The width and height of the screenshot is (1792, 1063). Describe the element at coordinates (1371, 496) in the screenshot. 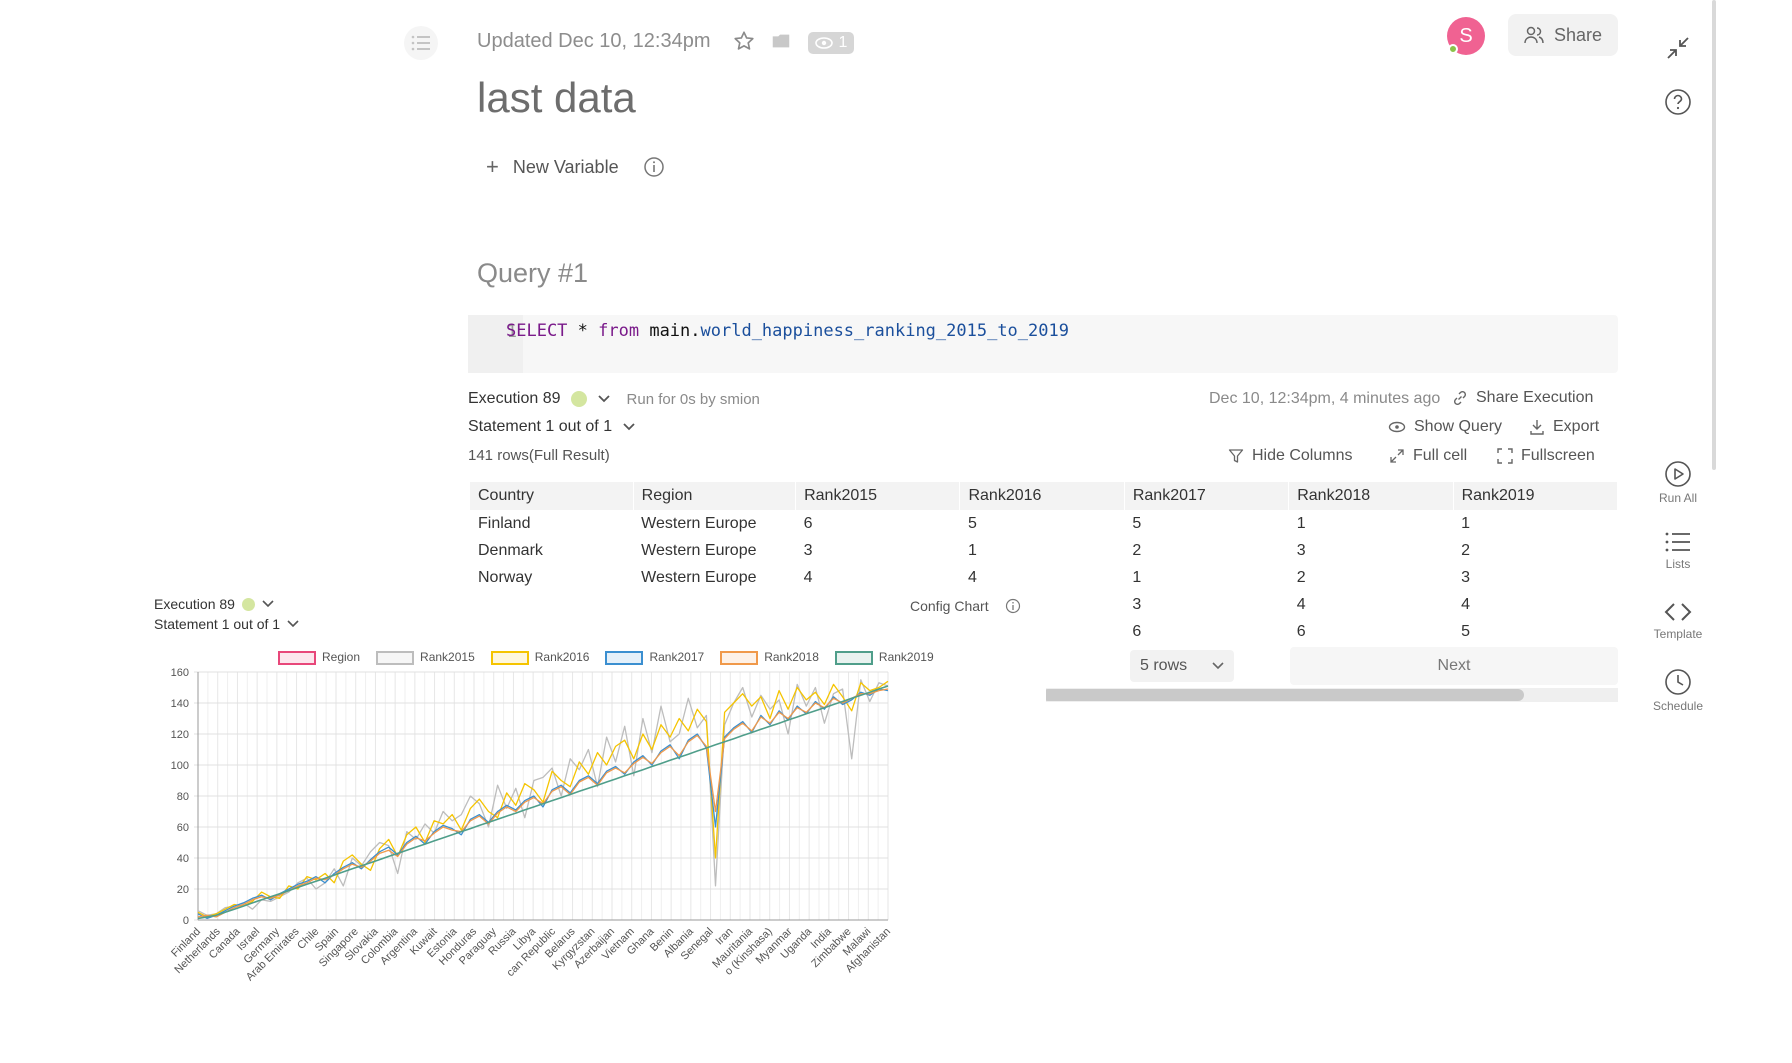

I see `column-header: Rank2018` at that location.